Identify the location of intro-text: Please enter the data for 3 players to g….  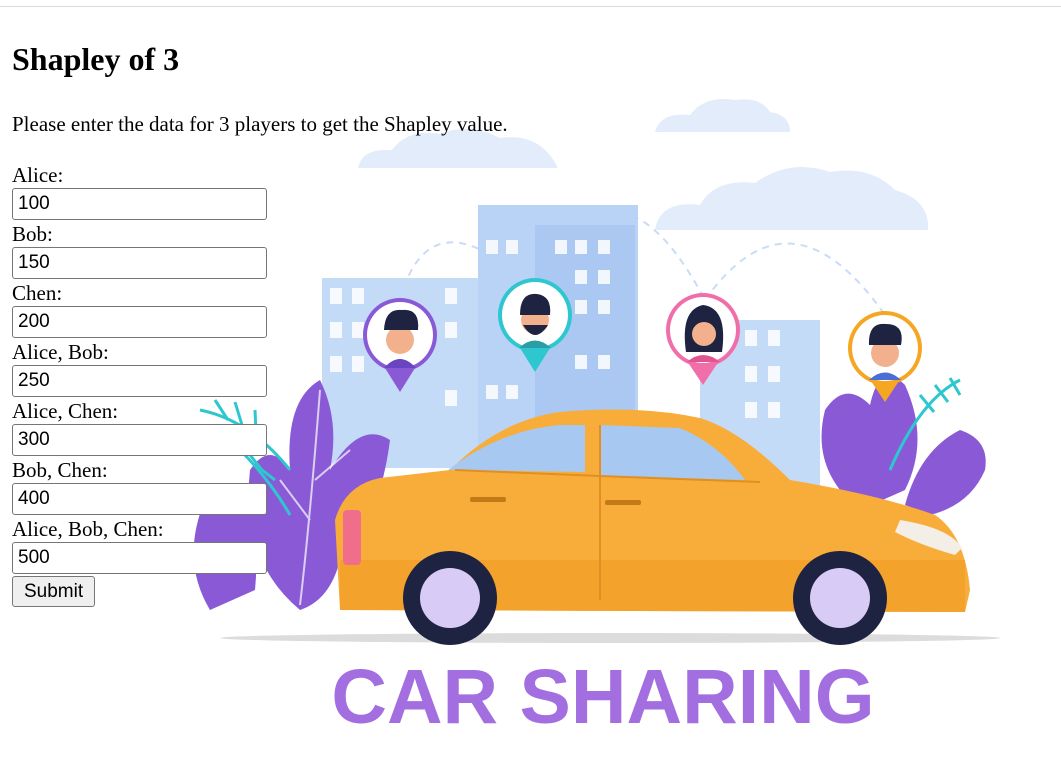
(260, 124).